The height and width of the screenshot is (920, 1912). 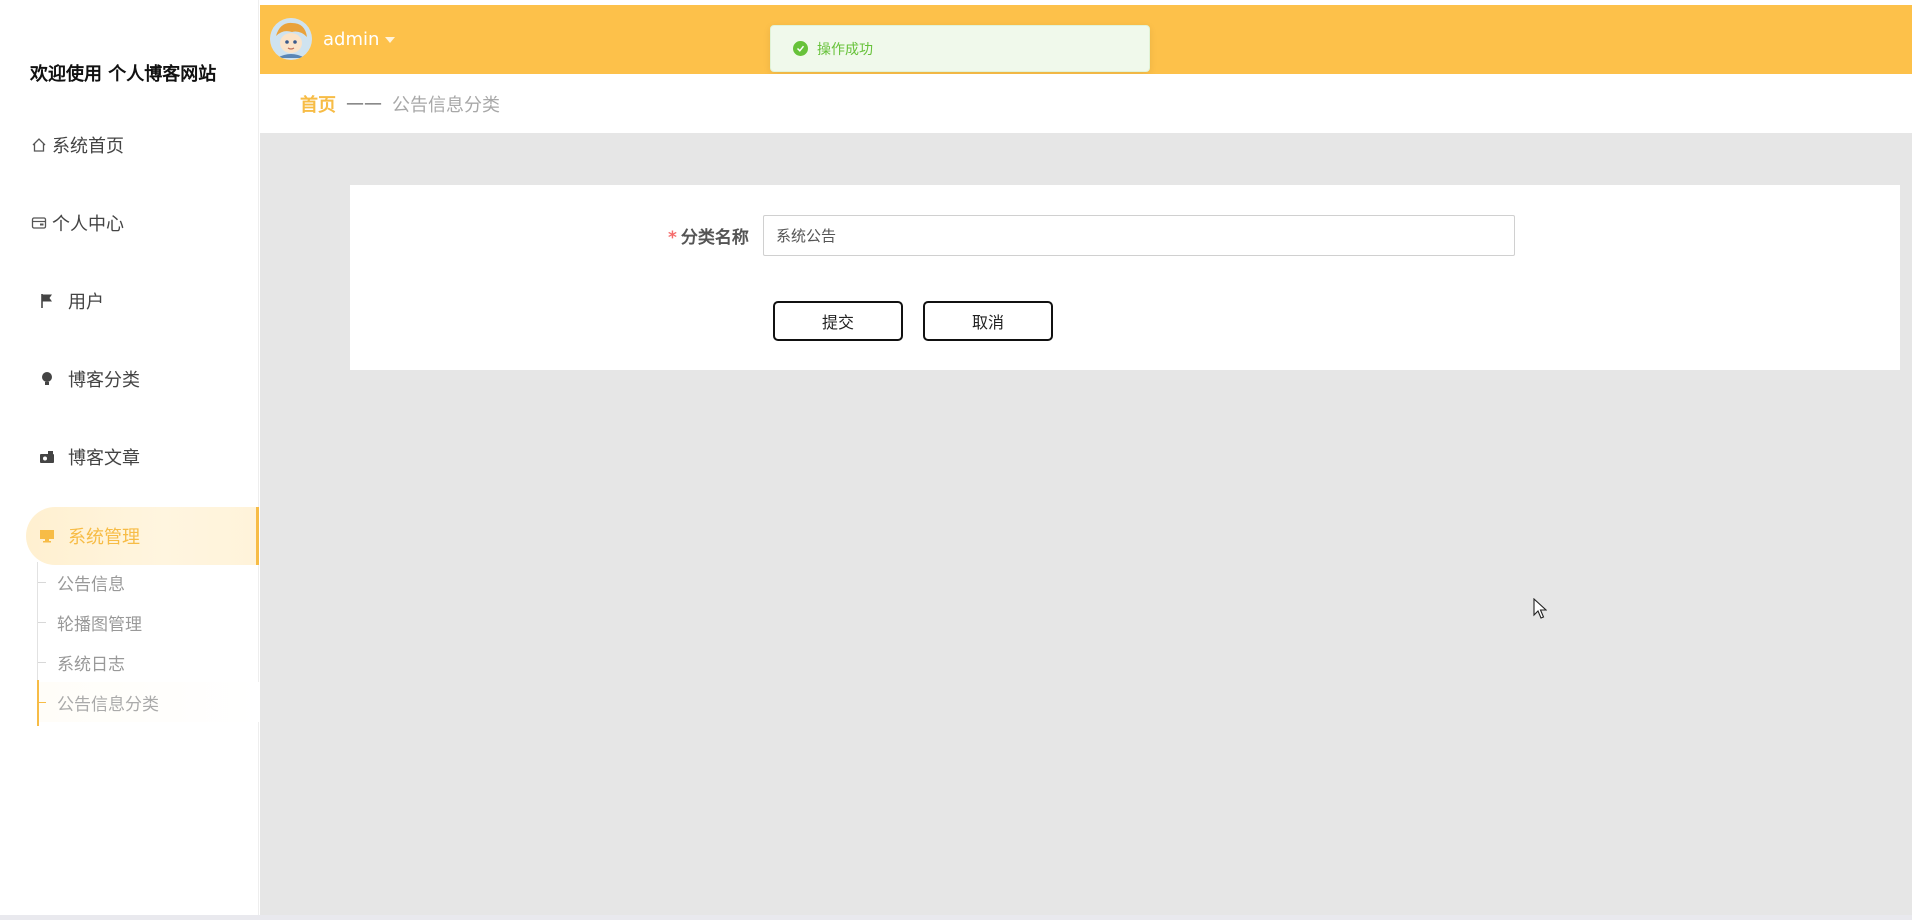 I want to click on sidebar-item-blog-article: 博客文章, so click(x=129, y=457).